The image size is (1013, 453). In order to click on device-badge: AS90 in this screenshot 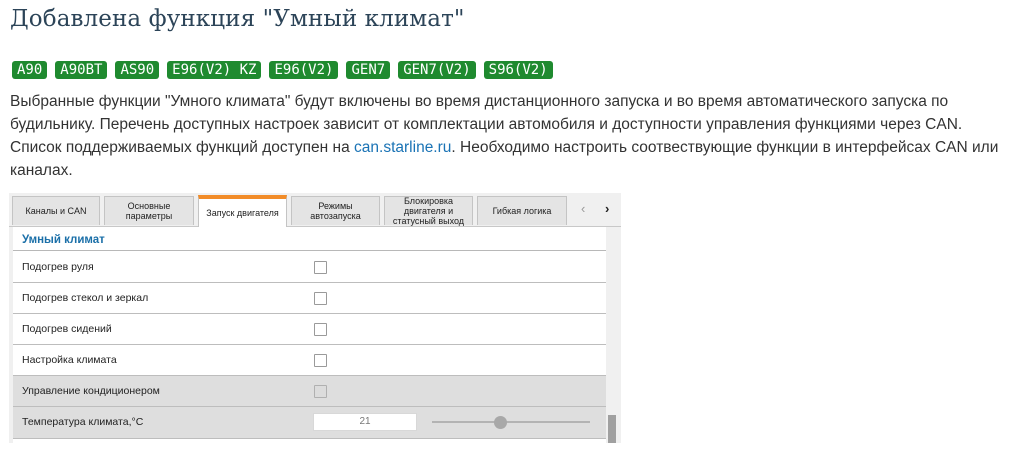, I will do `click(137, 70)`.